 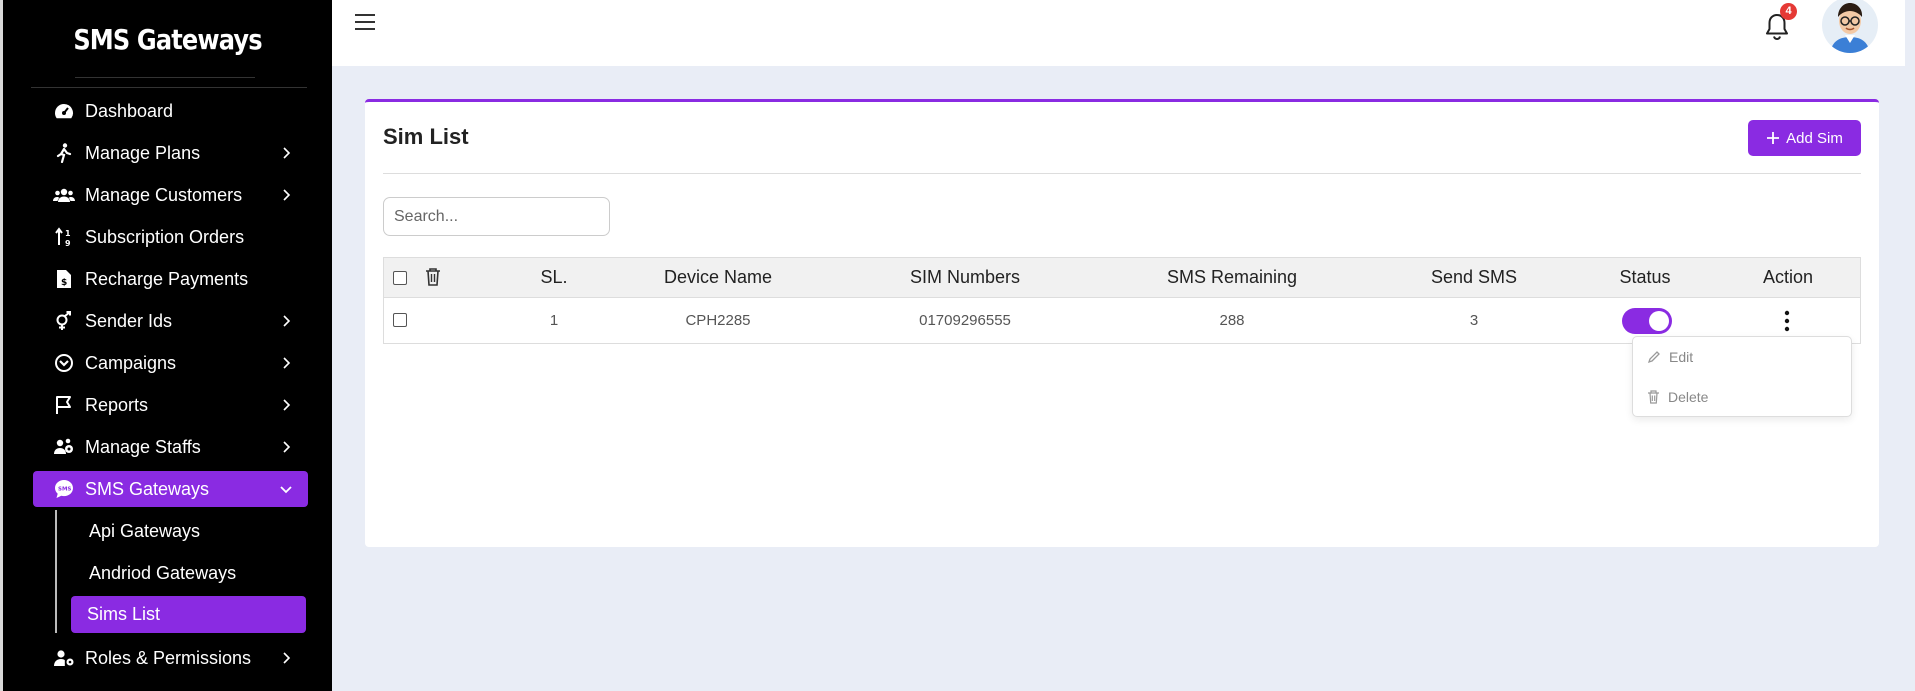 I want to click on sort-icon: 19, so click(x=64, y=237).